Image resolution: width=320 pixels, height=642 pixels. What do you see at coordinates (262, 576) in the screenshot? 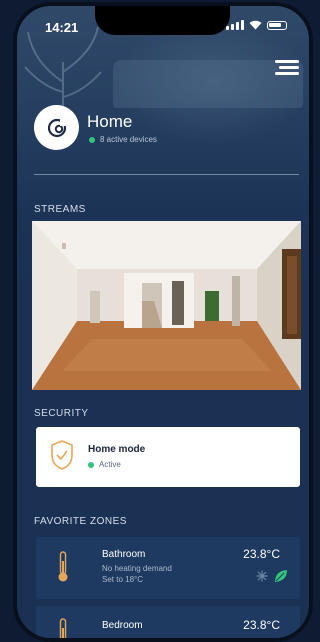
I see `snowflake-icon` at bounding box center [262, 576].